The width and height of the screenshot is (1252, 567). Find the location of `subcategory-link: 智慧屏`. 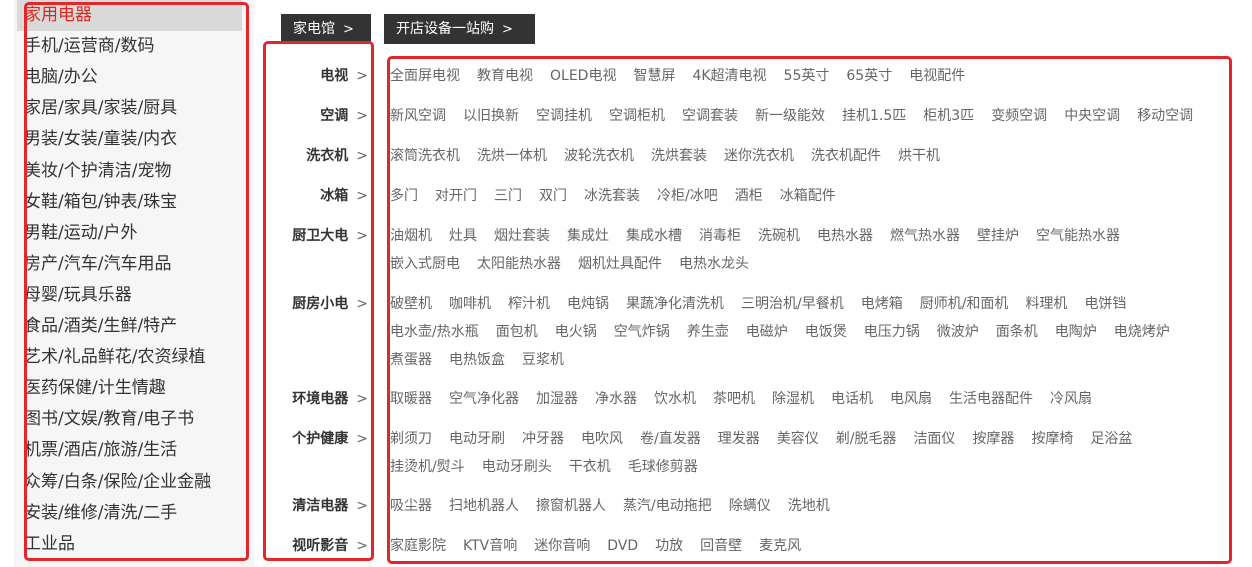

subcategory-link: 智慧屏 is located at coordinates (654, 76).